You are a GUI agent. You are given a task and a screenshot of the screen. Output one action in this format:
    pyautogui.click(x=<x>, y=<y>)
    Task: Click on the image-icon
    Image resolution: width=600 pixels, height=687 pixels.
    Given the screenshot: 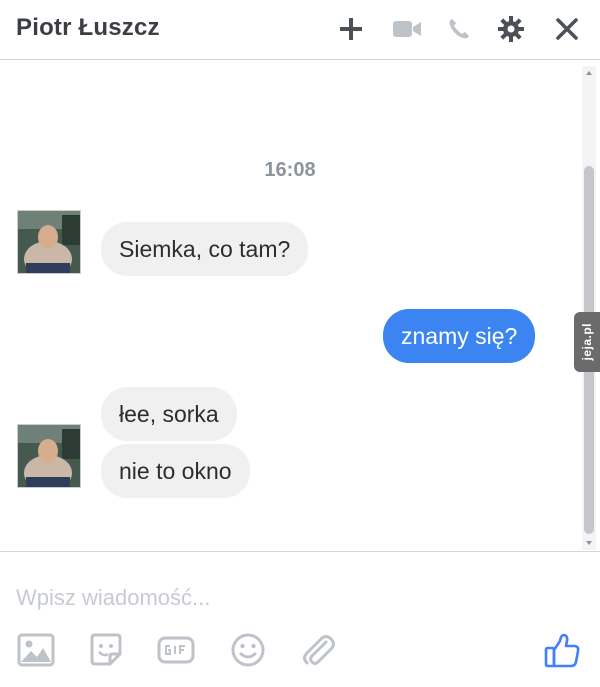 What is the action you would take?
    pyautogui.click(x=36, y=650)
    